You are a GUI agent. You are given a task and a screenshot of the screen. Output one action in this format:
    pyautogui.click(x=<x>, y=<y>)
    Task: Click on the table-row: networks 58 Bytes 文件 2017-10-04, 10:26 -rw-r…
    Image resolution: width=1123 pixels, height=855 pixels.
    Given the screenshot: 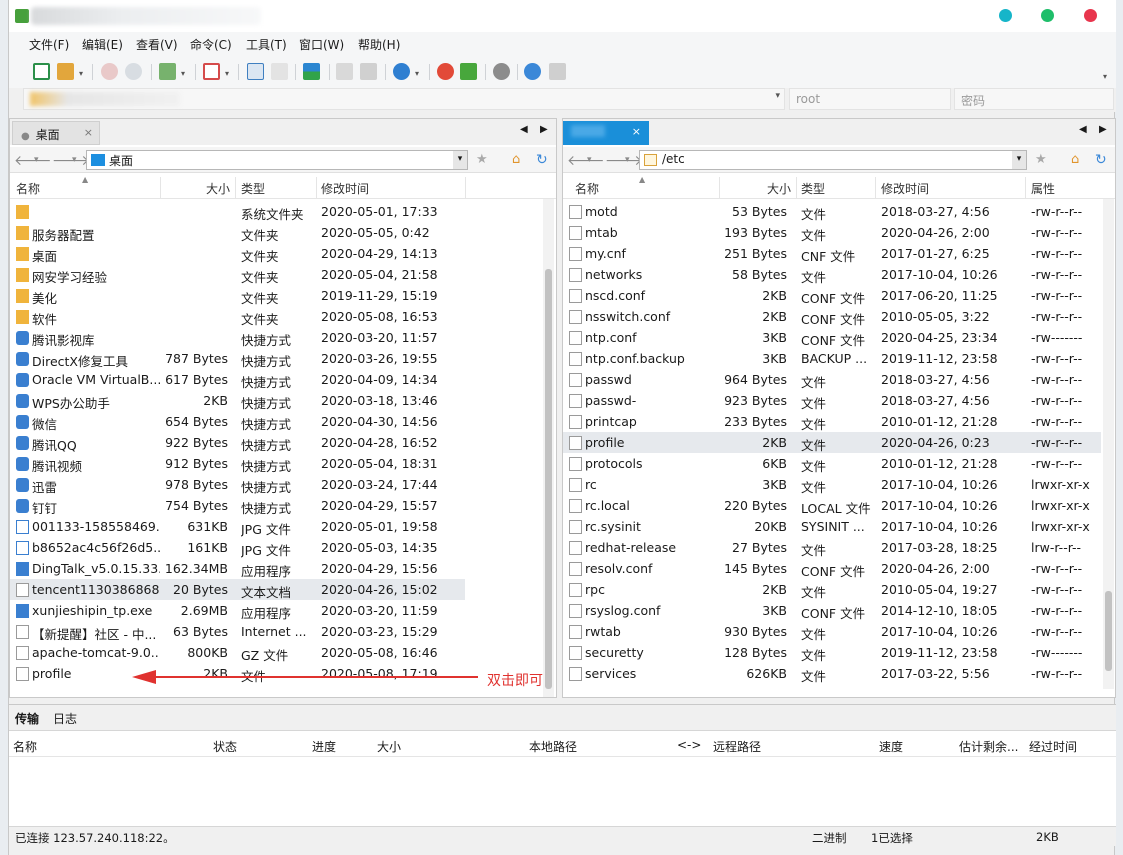 What is the action you would take?
    pyautogui.click(x=832, y=274)
    